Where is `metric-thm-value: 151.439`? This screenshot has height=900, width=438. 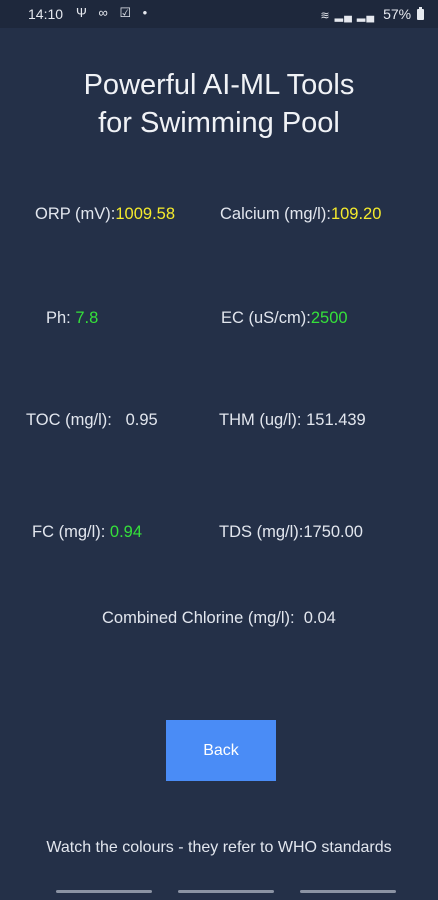 metric-thm-value: 151.439 is located at coordinates (336, 420).